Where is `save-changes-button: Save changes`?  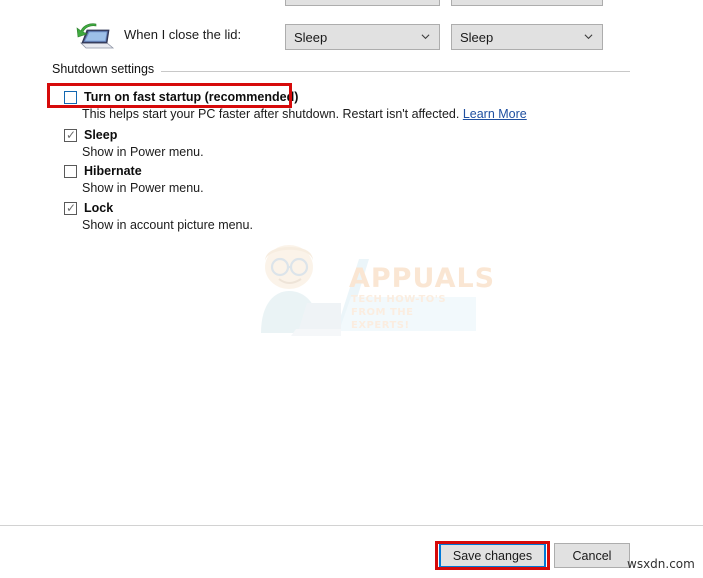 save-changes-button: Save changes is located at coordinates (492, 555).